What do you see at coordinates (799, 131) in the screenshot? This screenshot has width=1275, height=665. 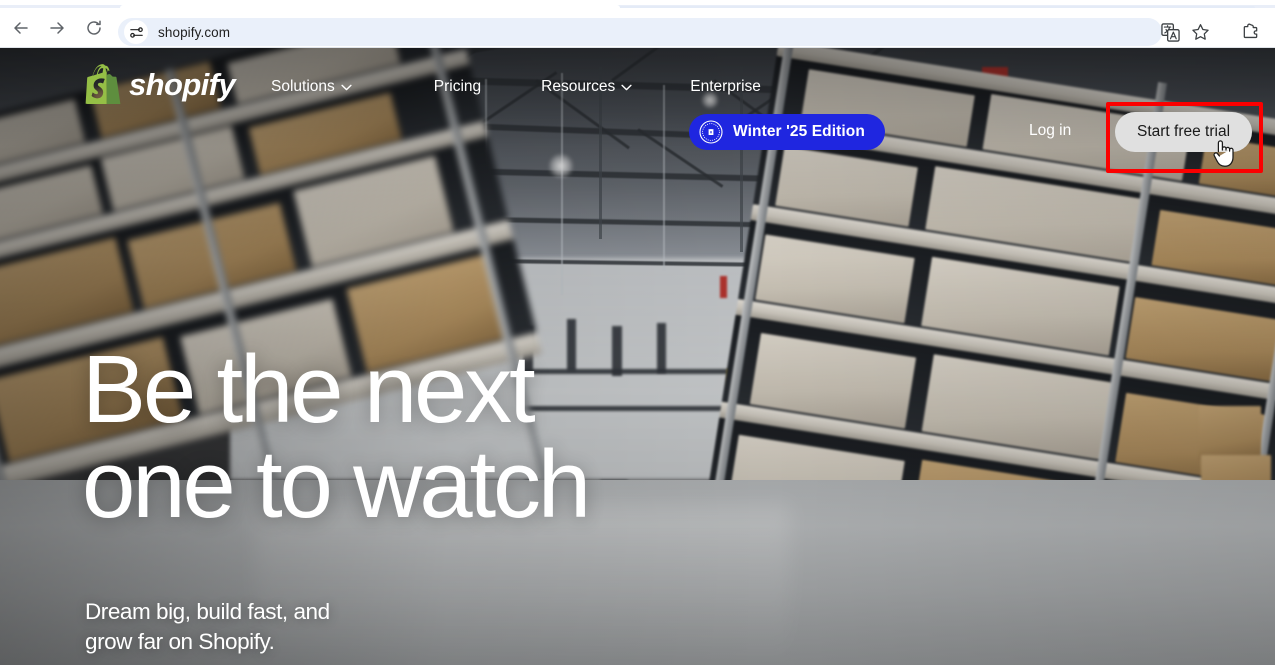 I see `promo-label: Winter '25 Edition` at bounding box center [799, 131].